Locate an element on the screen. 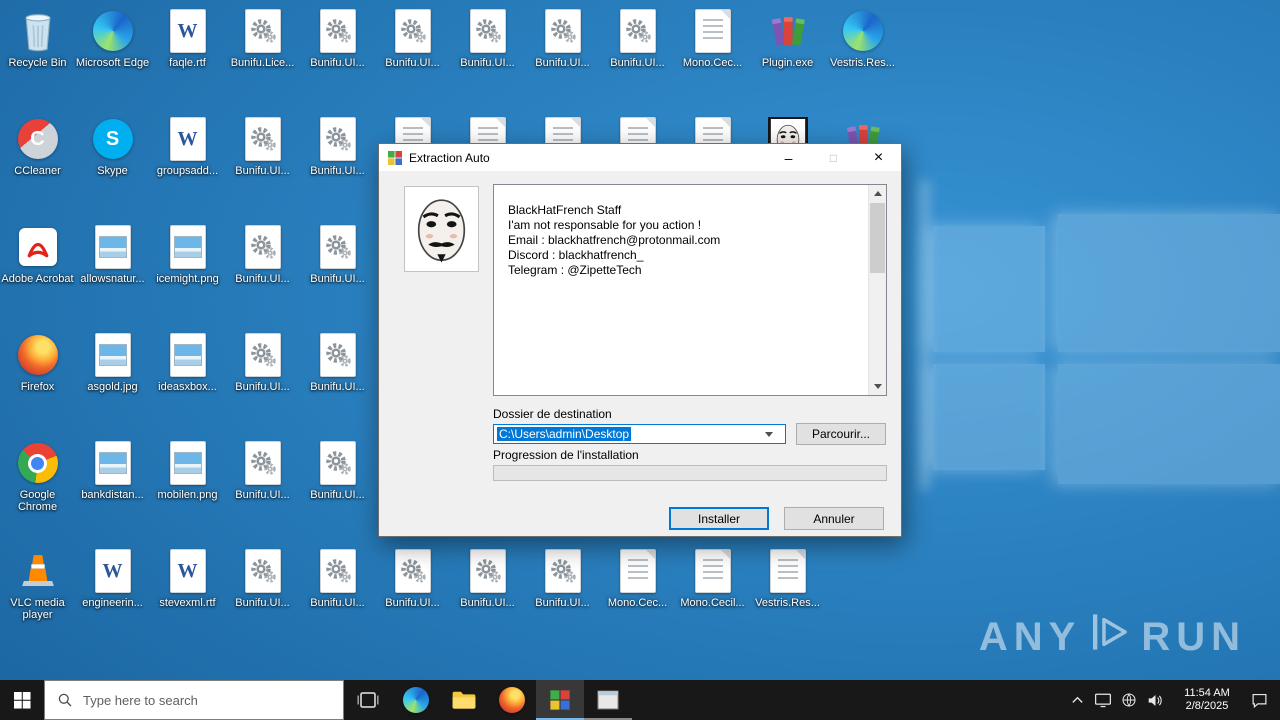 Image resolution: width=1280 pixels, height=720 pixels. volume-icon is located at coordinates (1155, 700).